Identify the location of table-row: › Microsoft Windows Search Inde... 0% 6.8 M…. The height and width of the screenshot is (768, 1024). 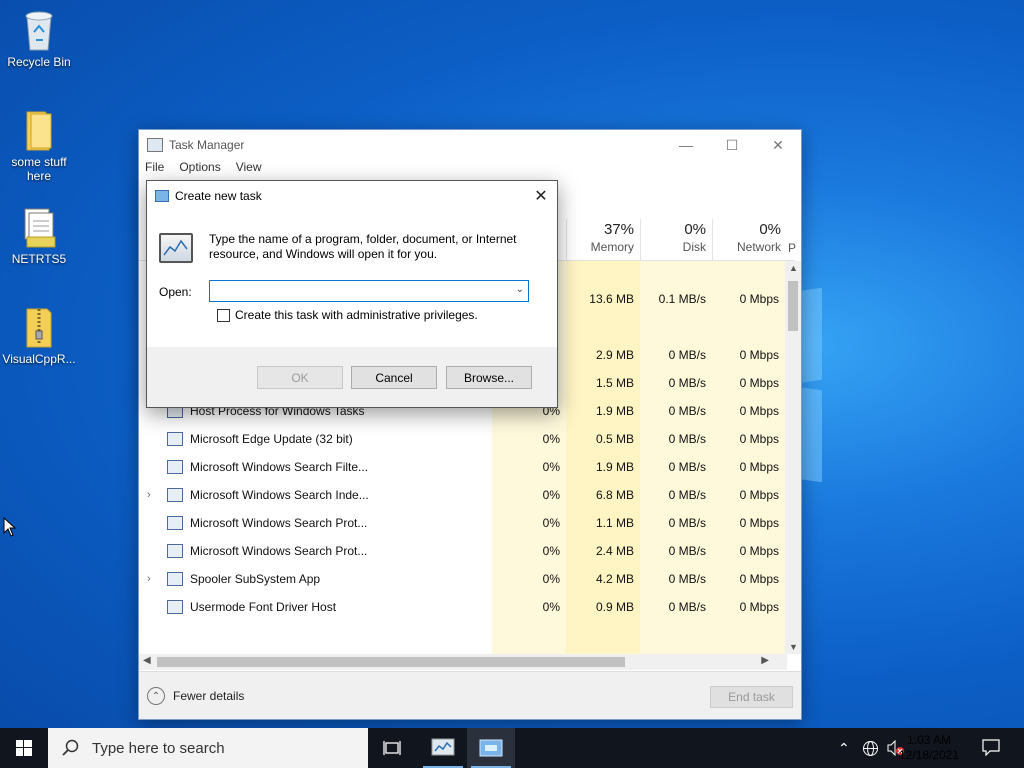
(463, 495).